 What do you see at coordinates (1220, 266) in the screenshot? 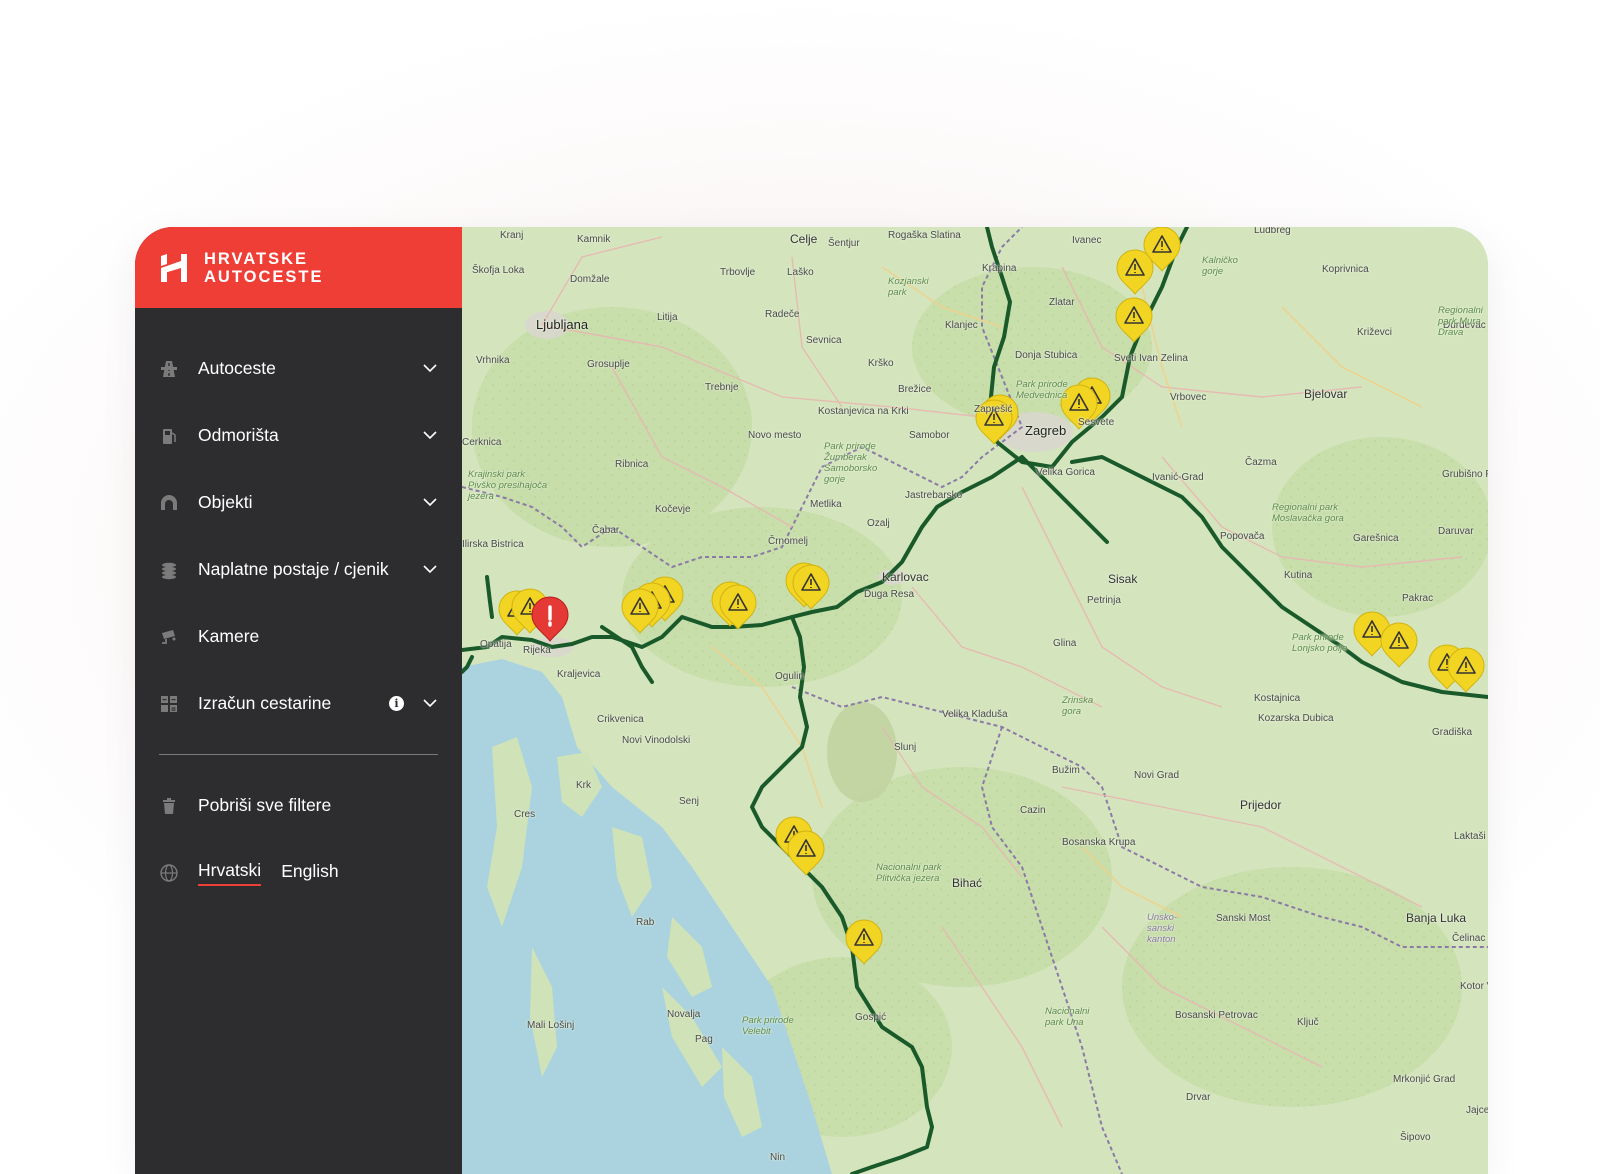
I see `park-label: Kalničko gorje` at bounding box center [1220, 266].